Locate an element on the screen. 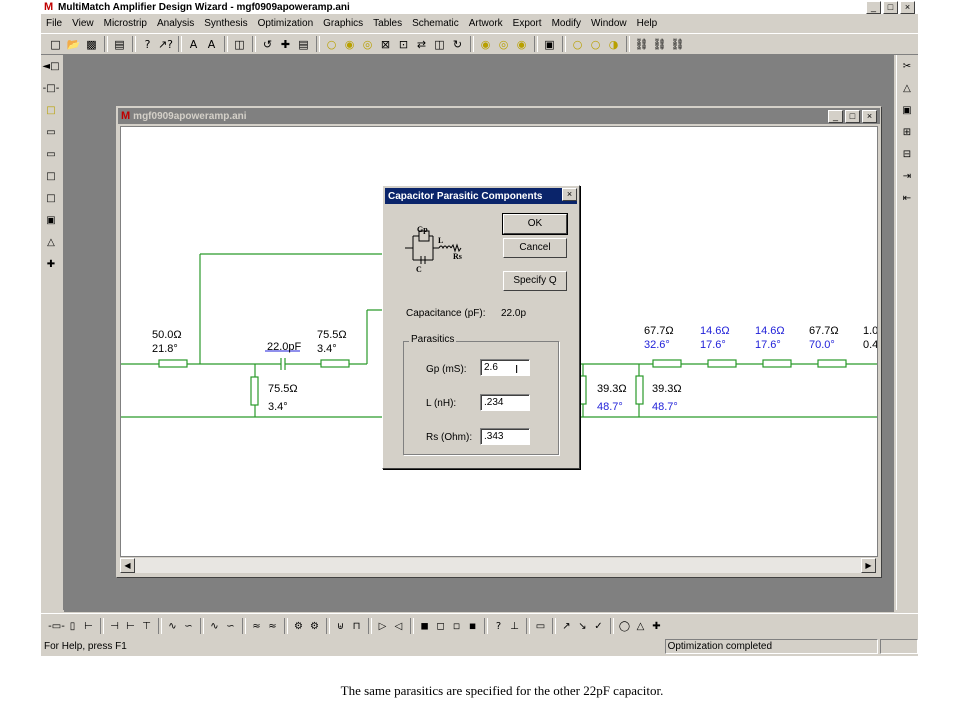 This screenshot has width=960, height=720. menu-view: View is located at coordinates (83, 23).